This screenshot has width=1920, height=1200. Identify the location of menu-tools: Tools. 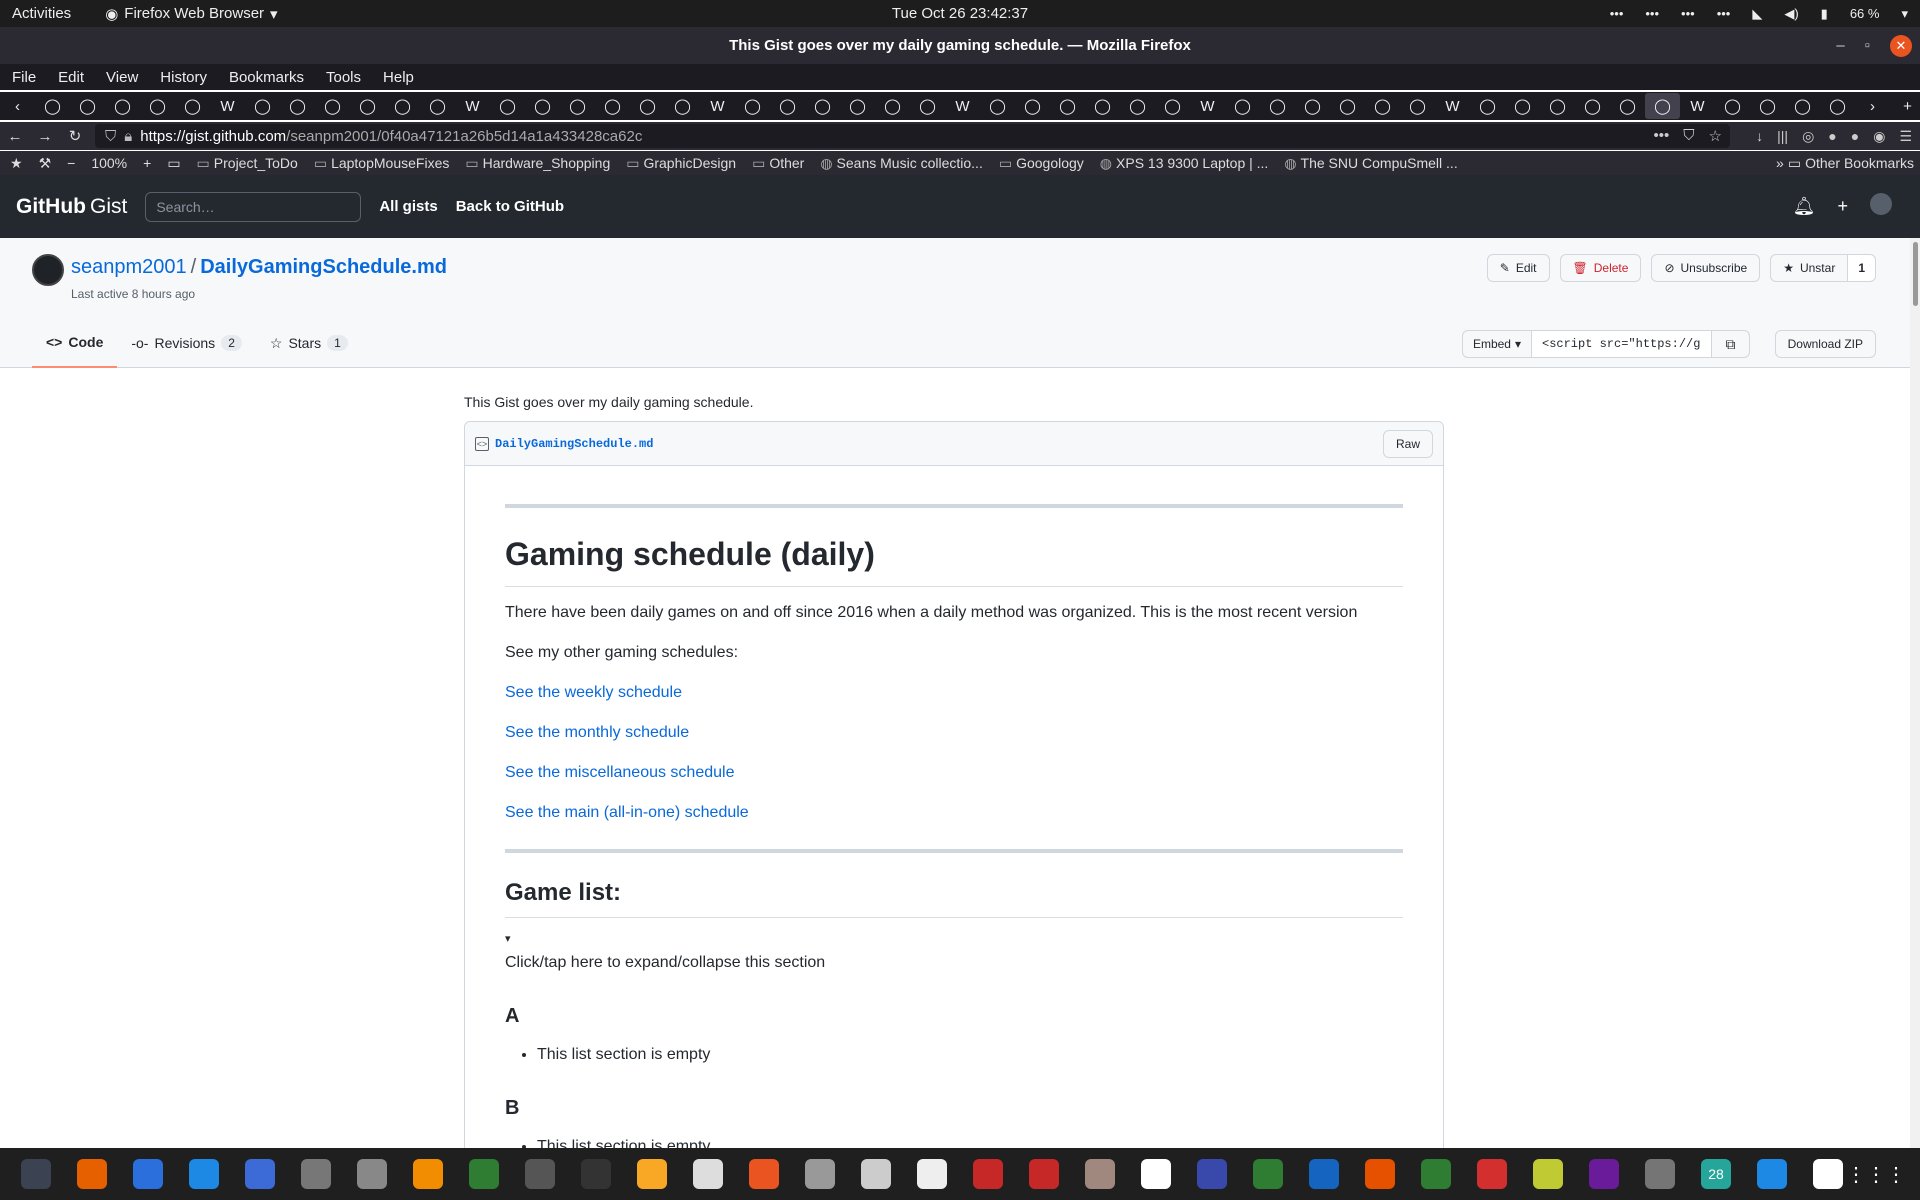
(343, 77).